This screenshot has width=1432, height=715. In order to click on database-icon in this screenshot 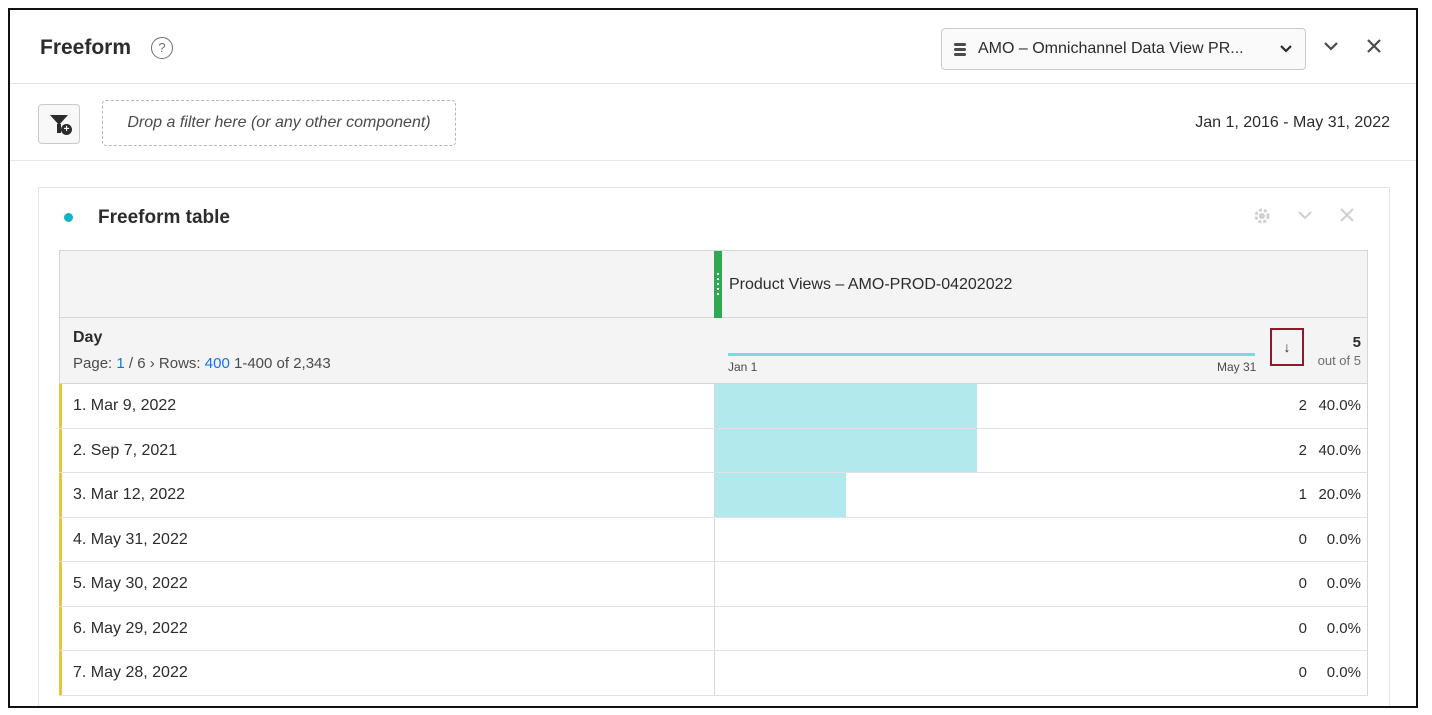, I will do `click(961, 49)`.